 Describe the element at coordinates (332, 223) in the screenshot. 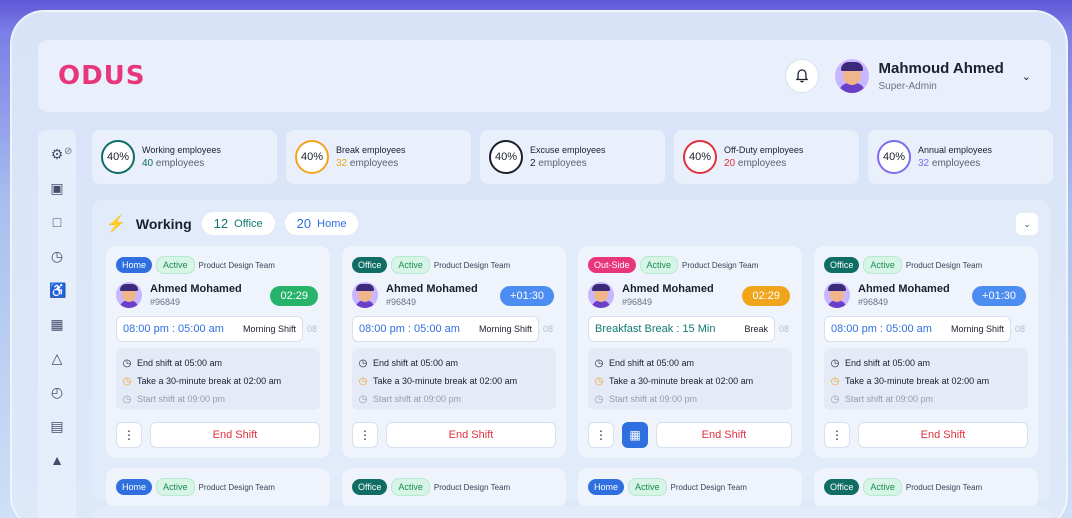

I see `home-label: Home` at that location.